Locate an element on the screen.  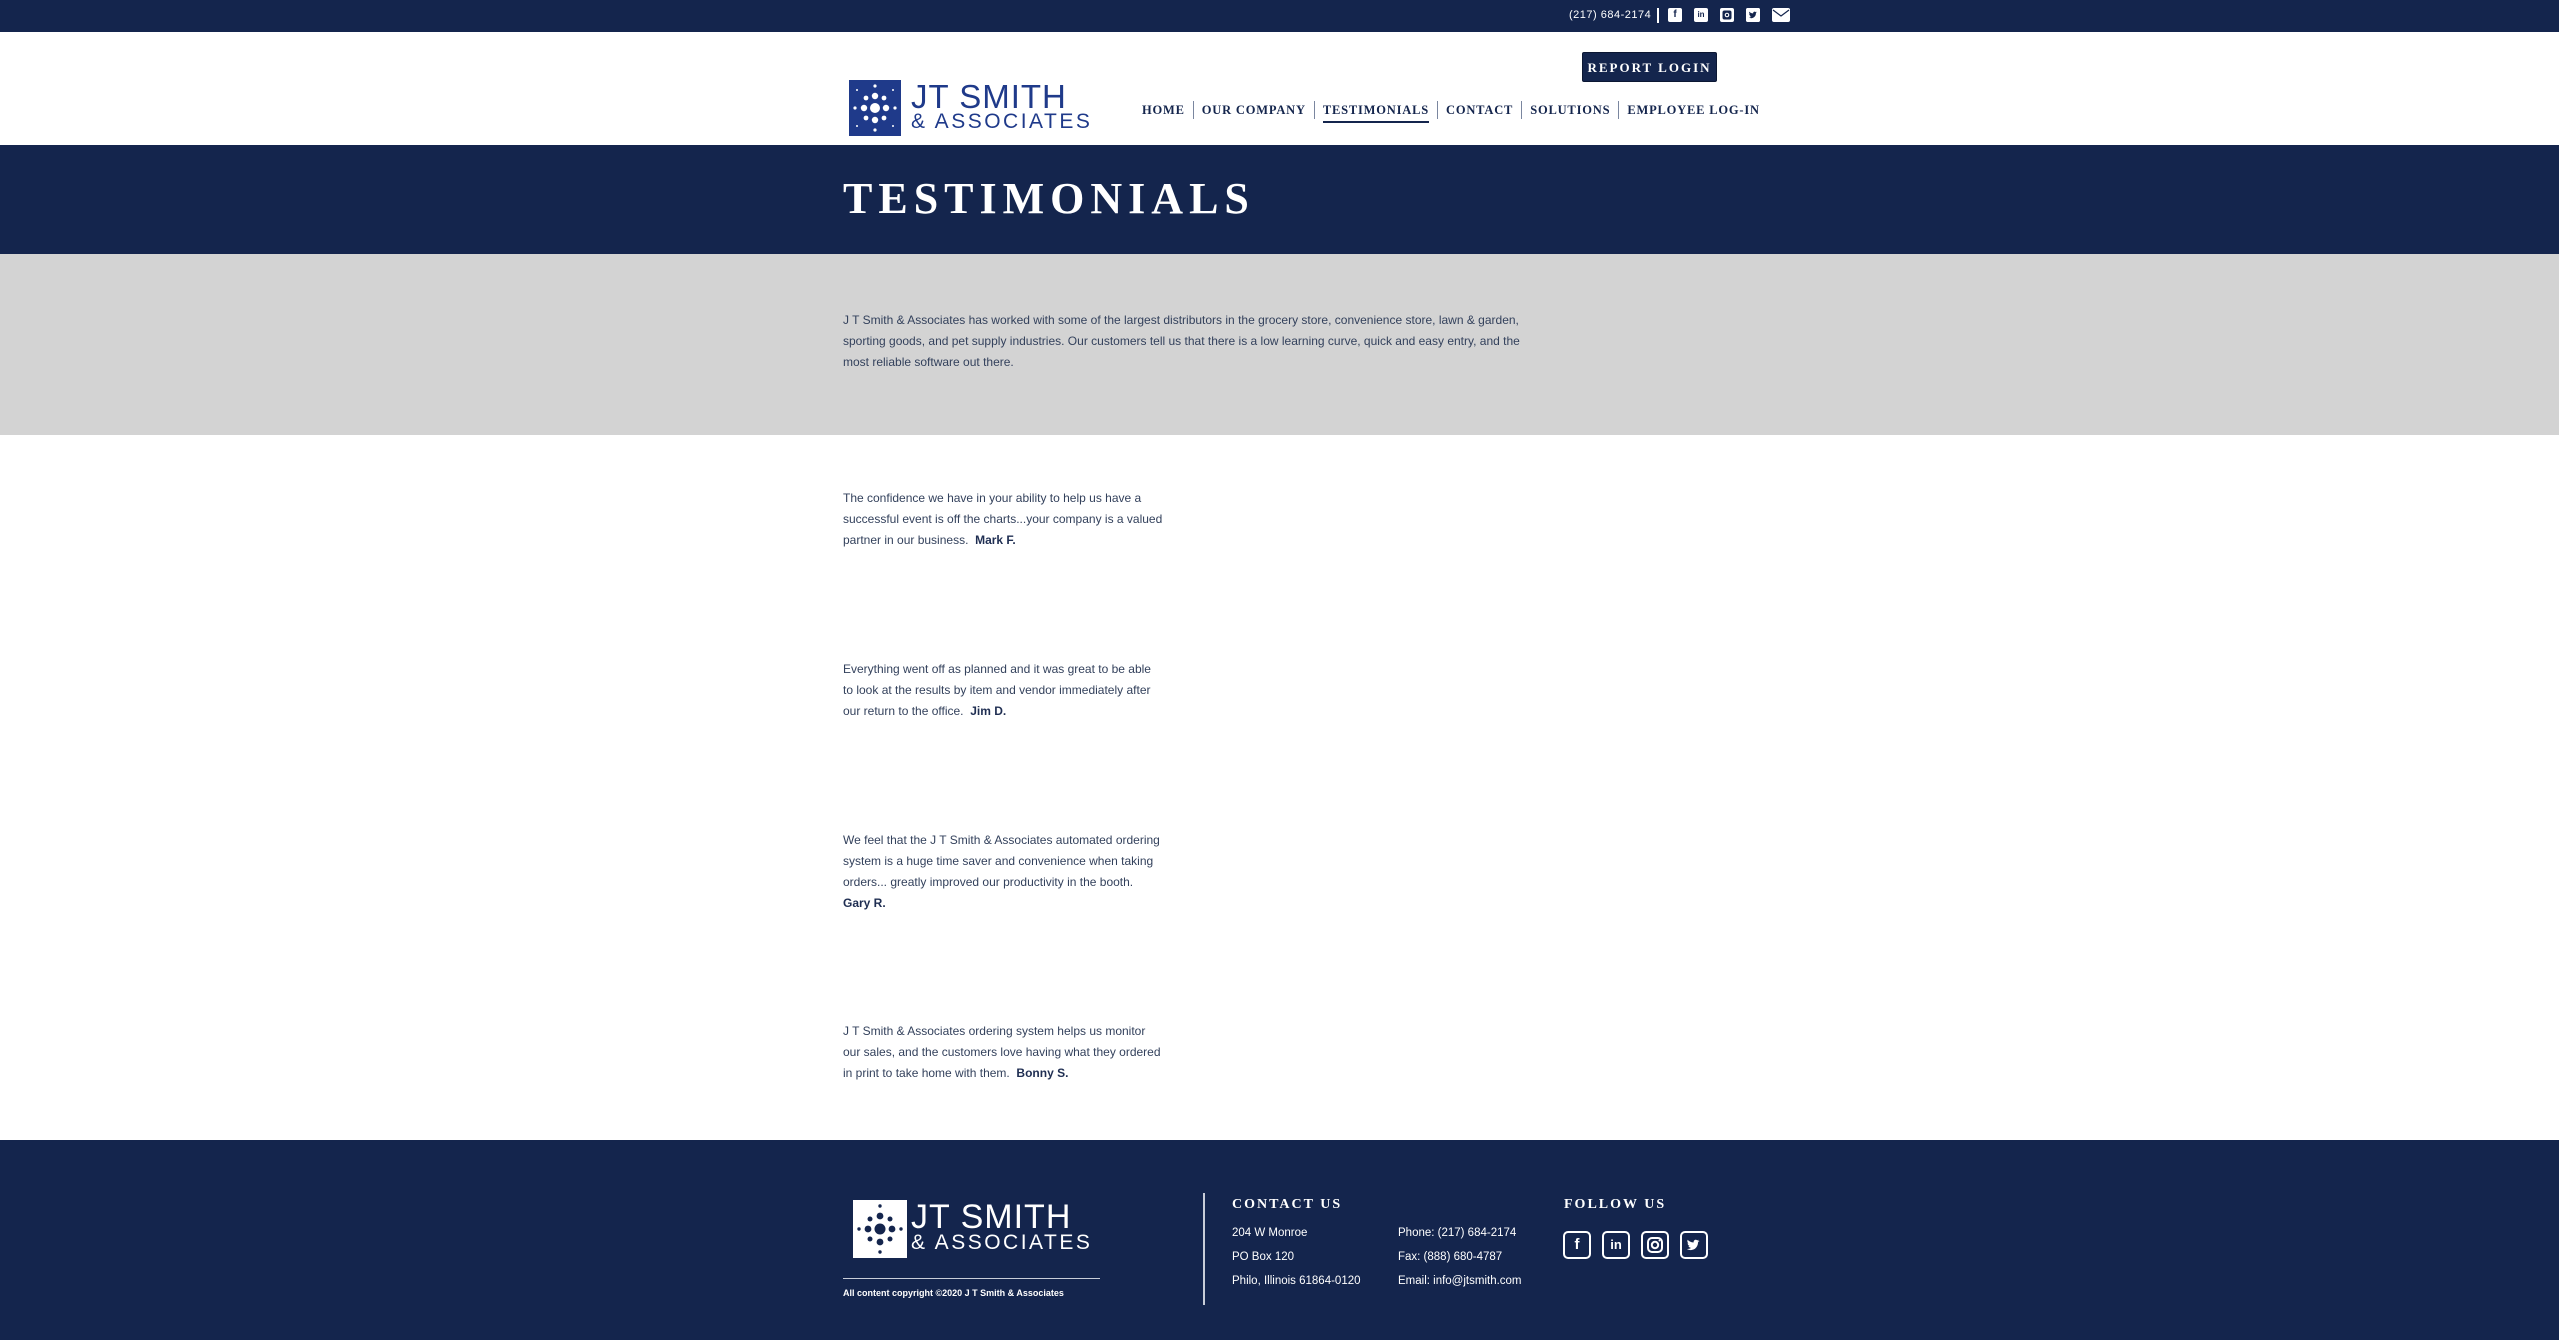
testimonial-author: Gary R. is located at coordinates (864, 903).